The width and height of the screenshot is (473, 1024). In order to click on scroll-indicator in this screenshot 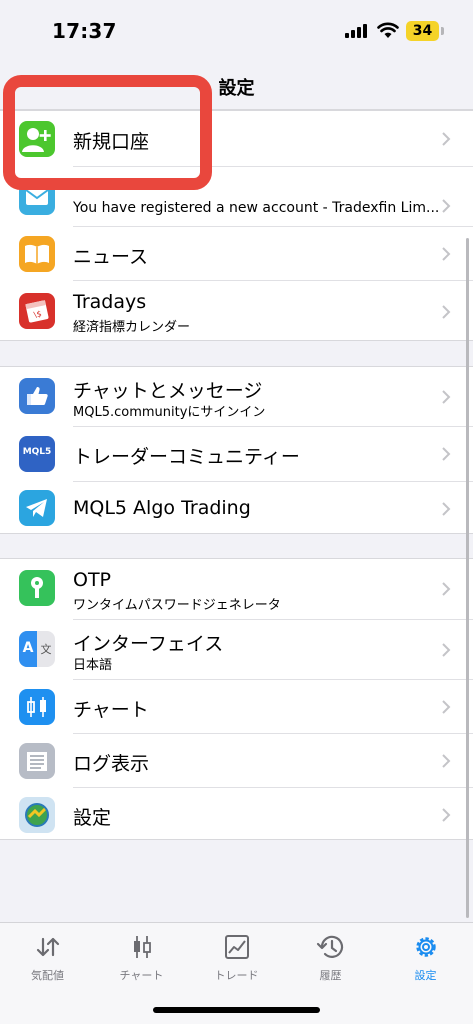, I will do `click(467, 578)`.